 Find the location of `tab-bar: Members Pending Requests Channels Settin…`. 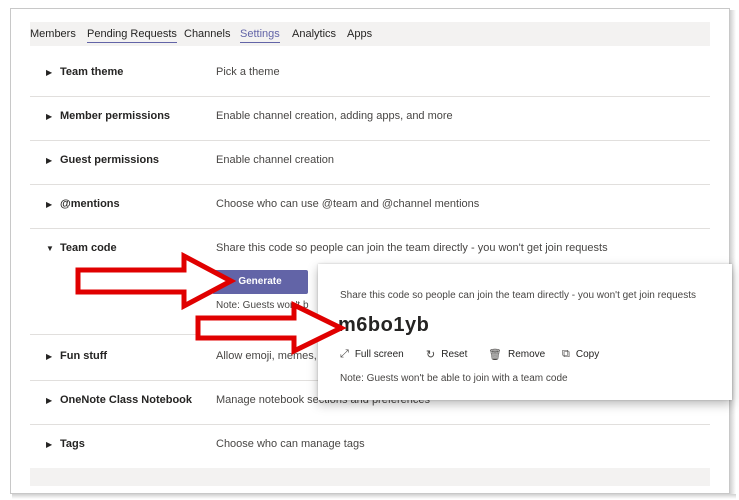

tab-bar: Members Pending Requests Channels Settin… is located at coordinates (370, 34).